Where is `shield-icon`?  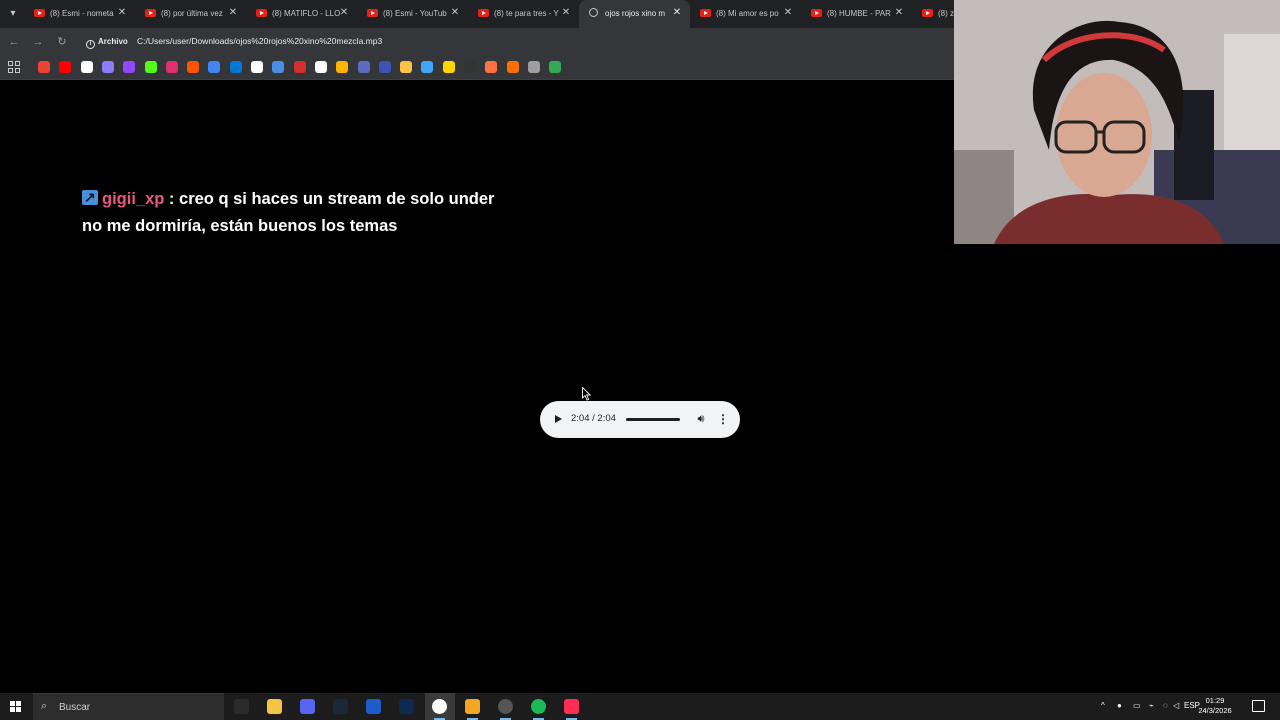
shield-icon is located at coordinates (533, 67).